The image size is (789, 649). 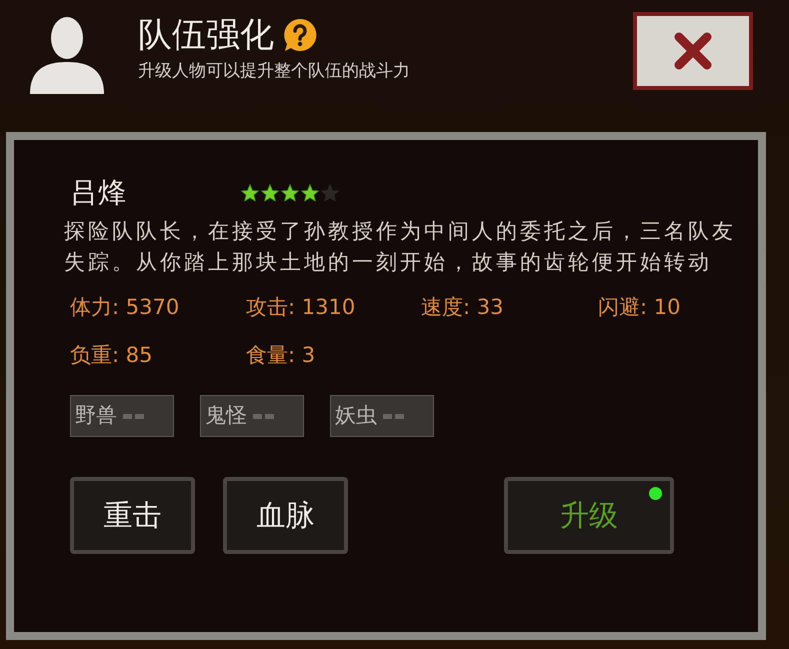 I want to click on hero-name: 吕烽, so click(x=98, y=193).